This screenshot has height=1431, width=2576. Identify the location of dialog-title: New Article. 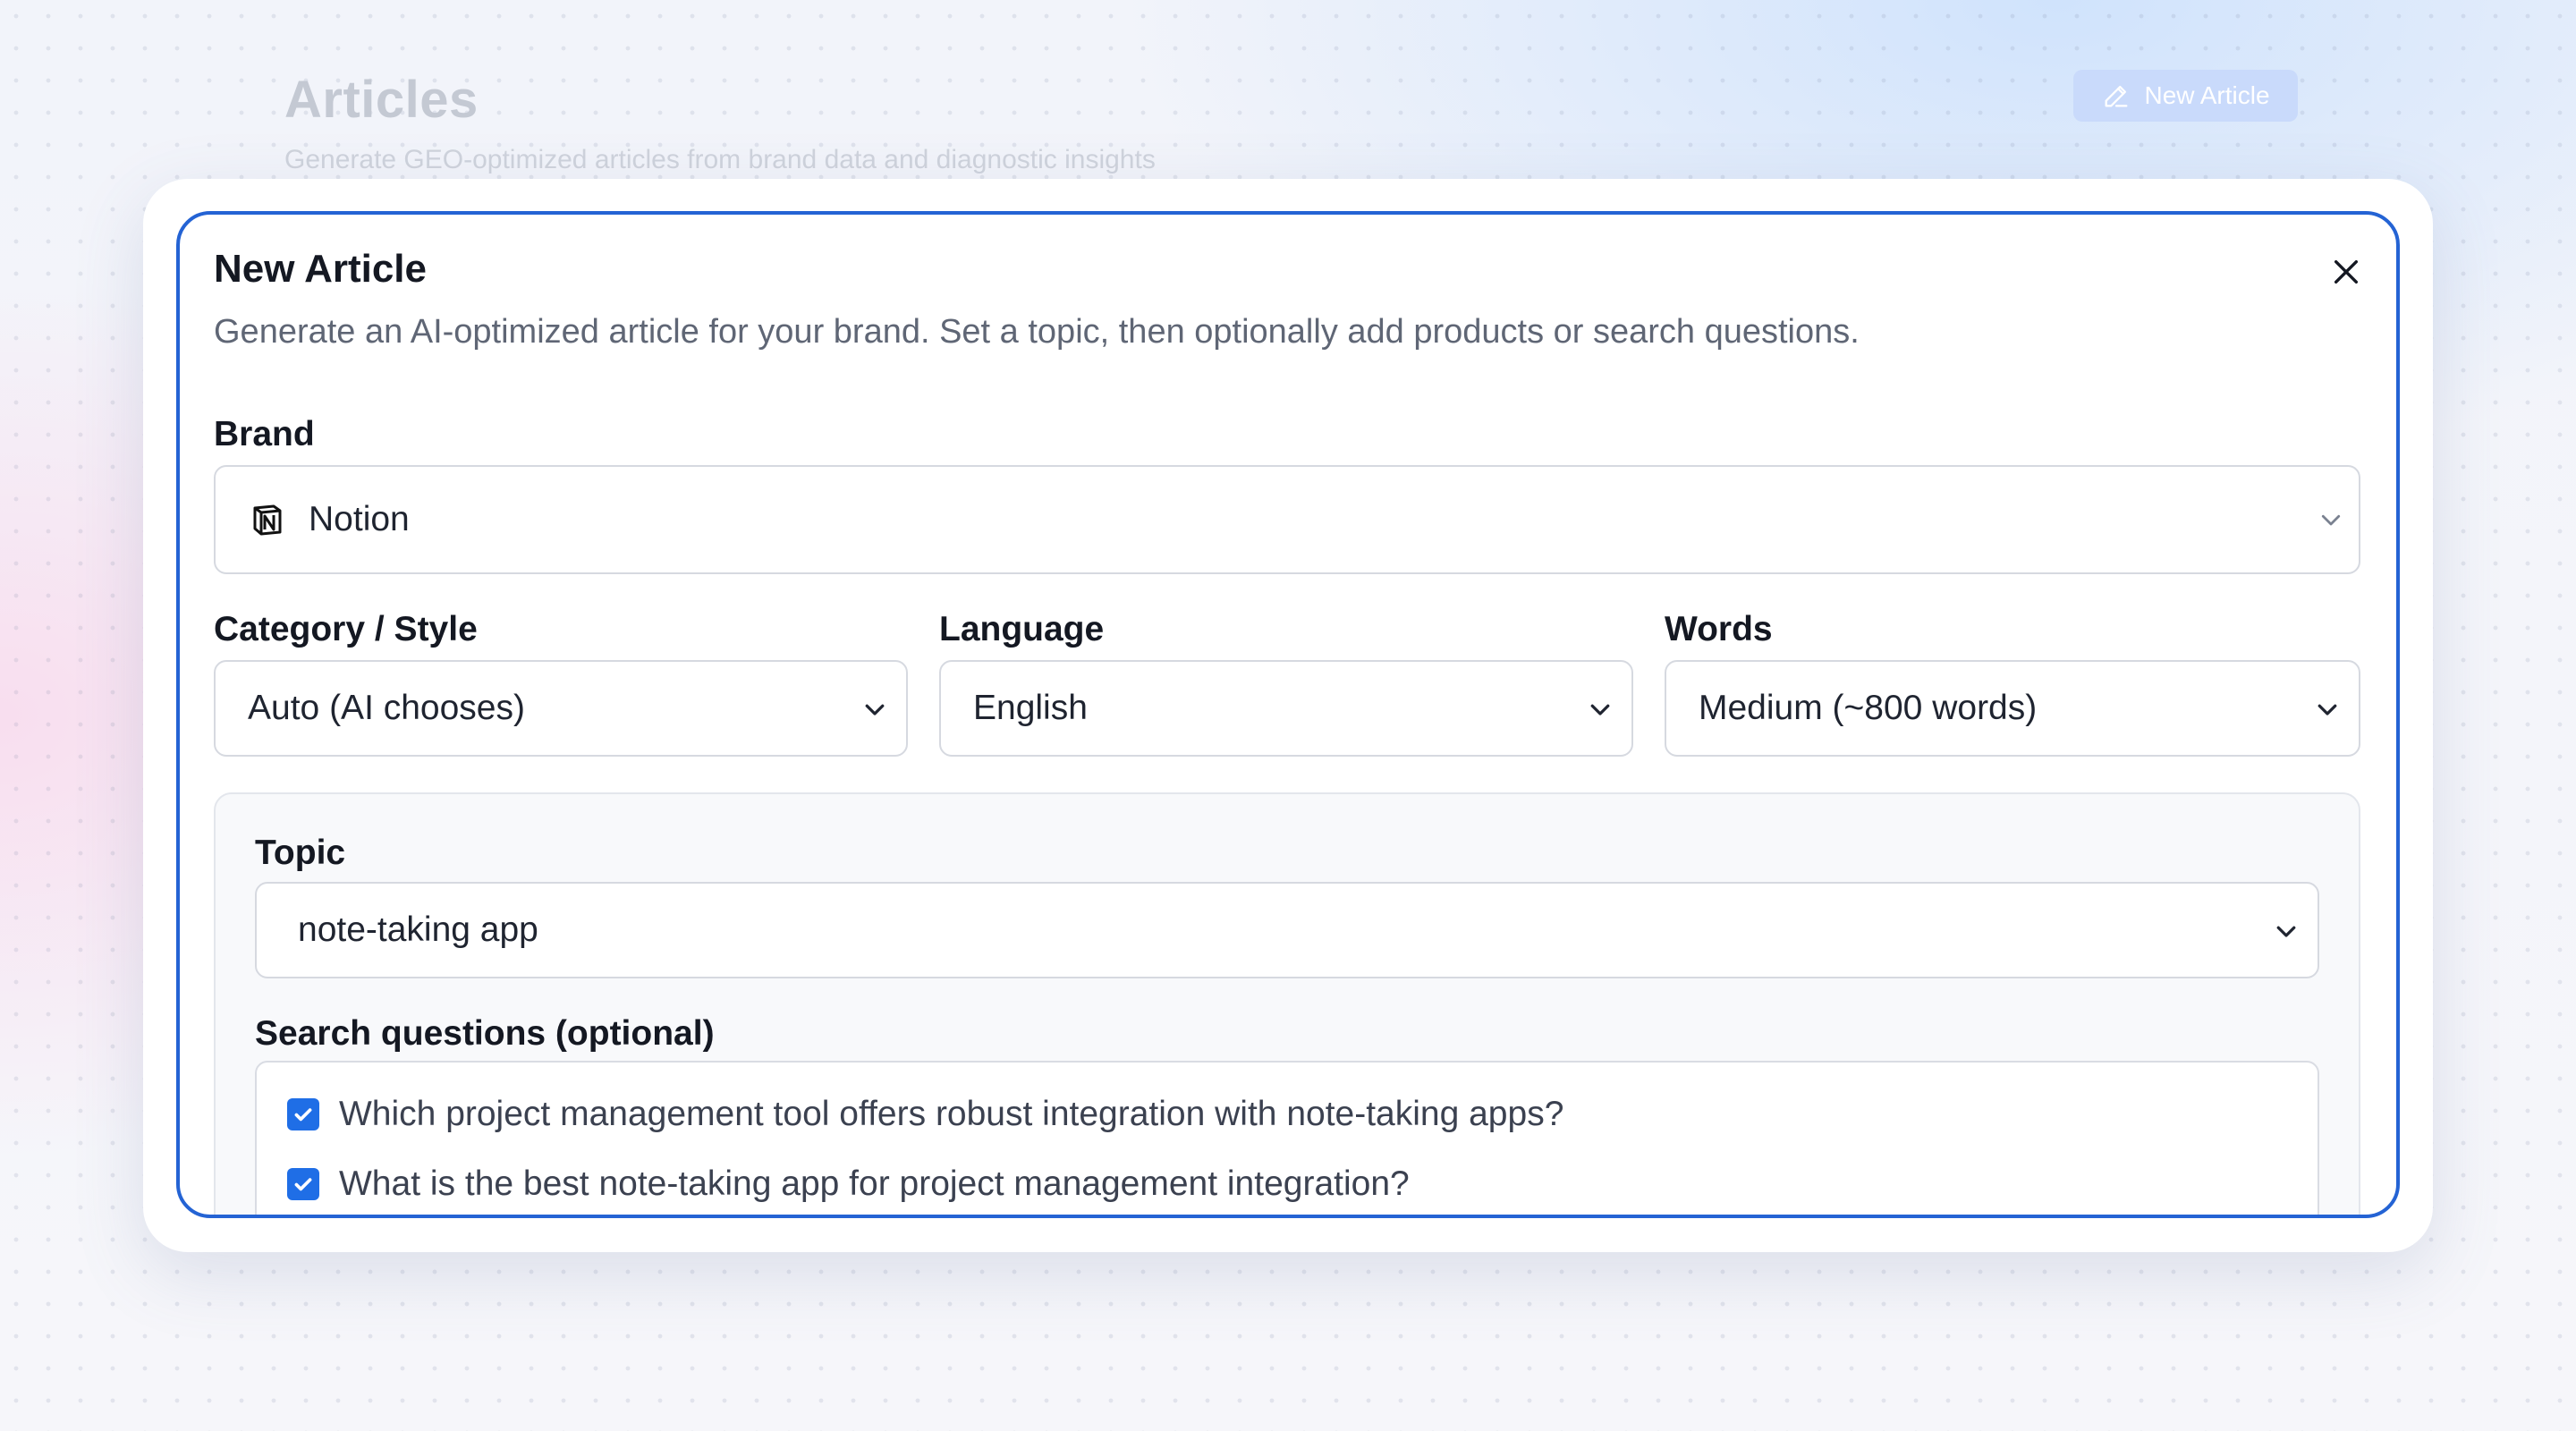
(321, 269).